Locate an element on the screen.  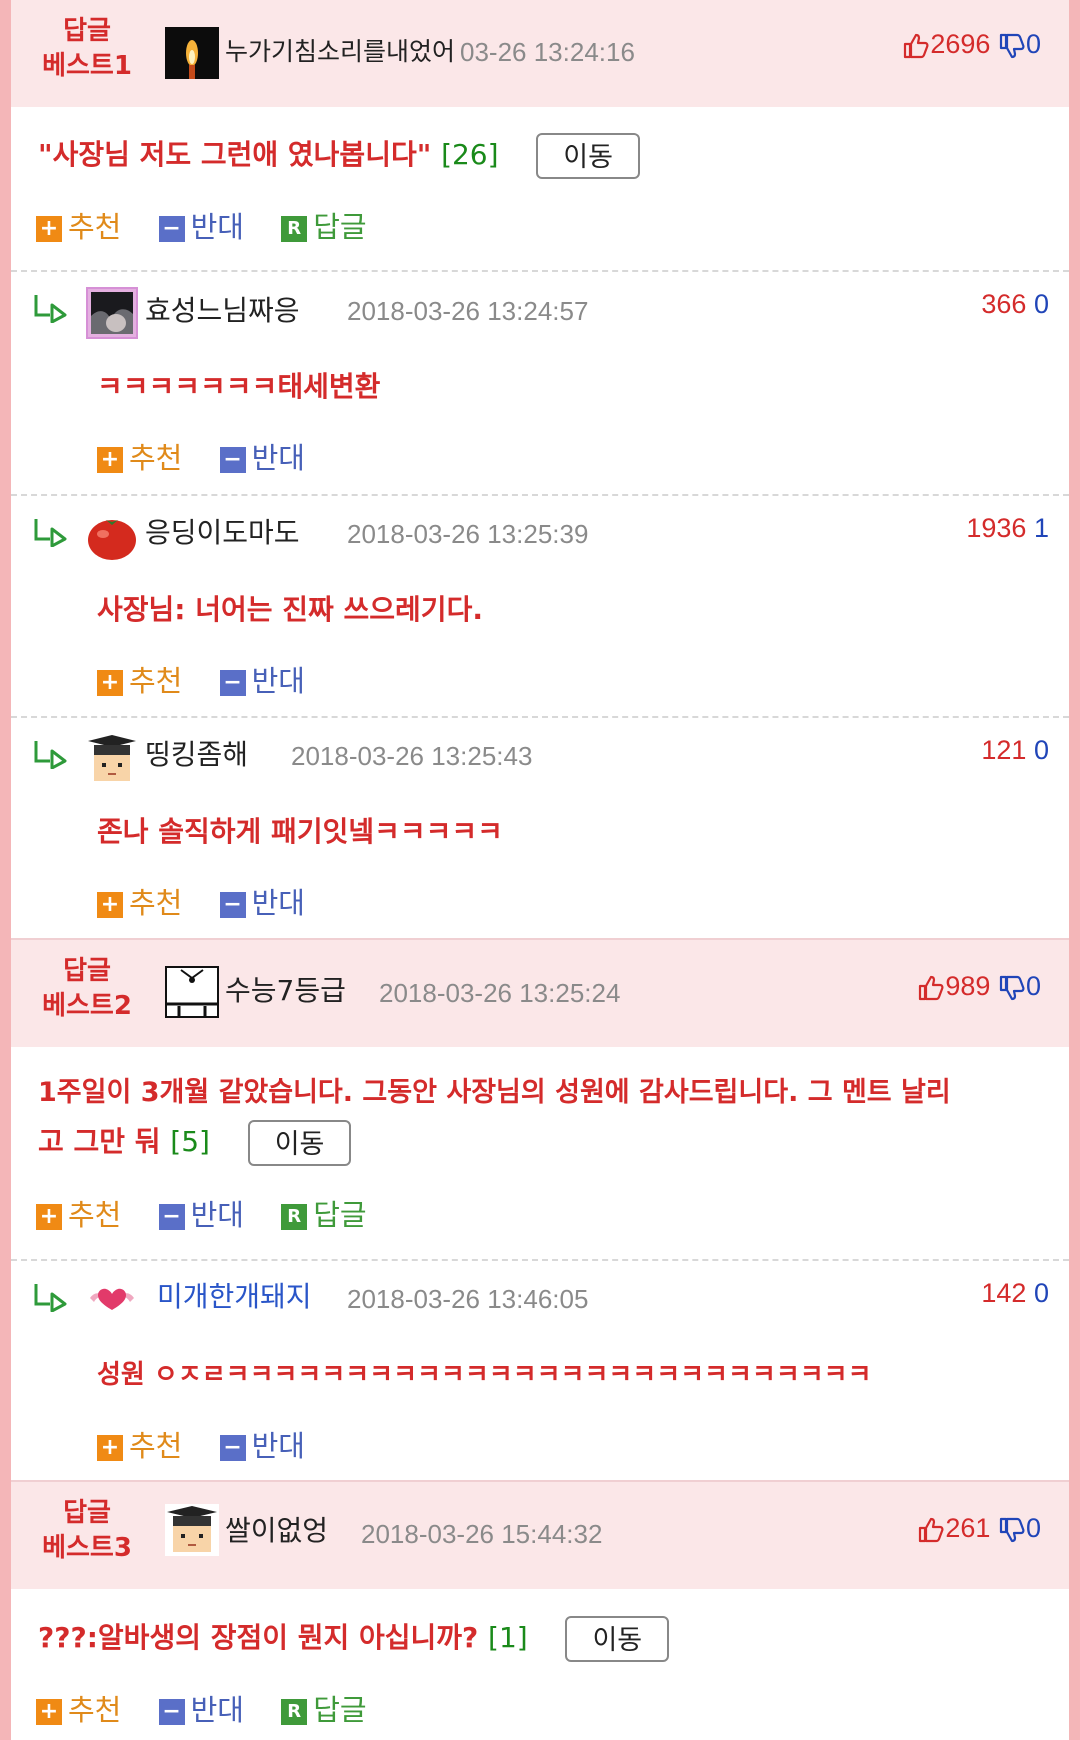
best-badge: 답글 베스트3 is located at coordinates (87, 1531).